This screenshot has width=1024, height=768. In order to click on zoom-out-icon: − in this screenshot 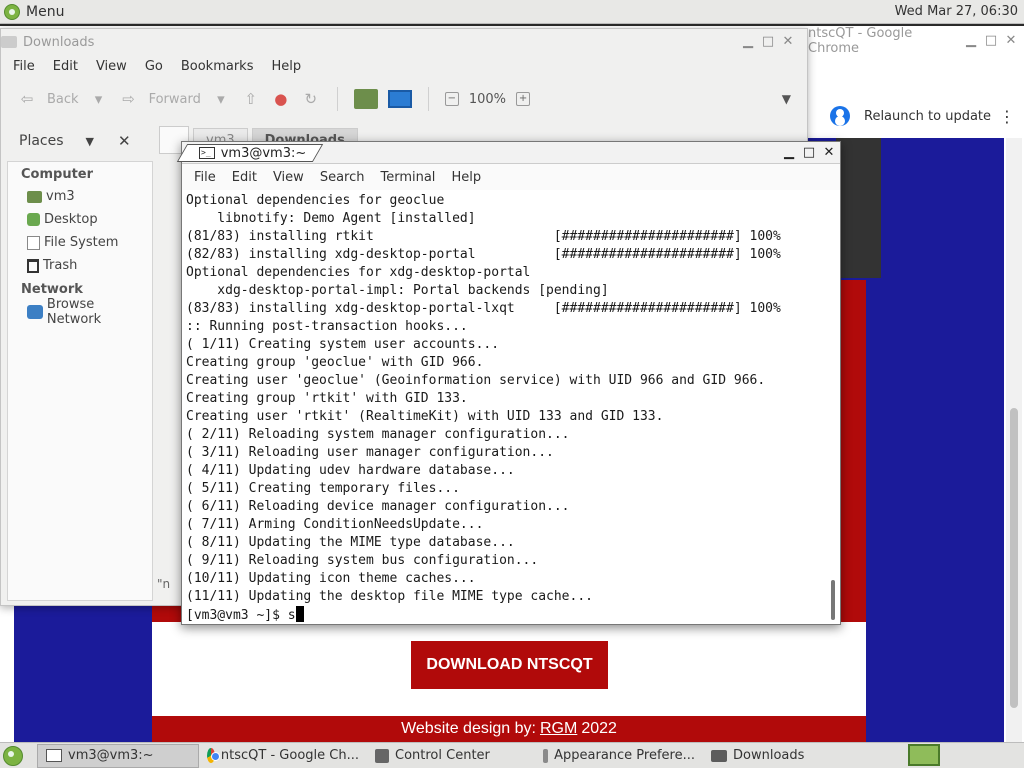, I will do `click(451, 99)`.